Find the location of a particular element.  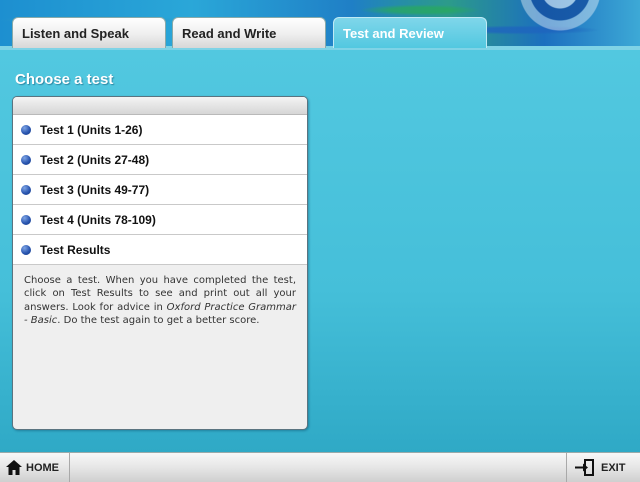

footer-bar: HOME EXIT is located at coordinates (320, 467).